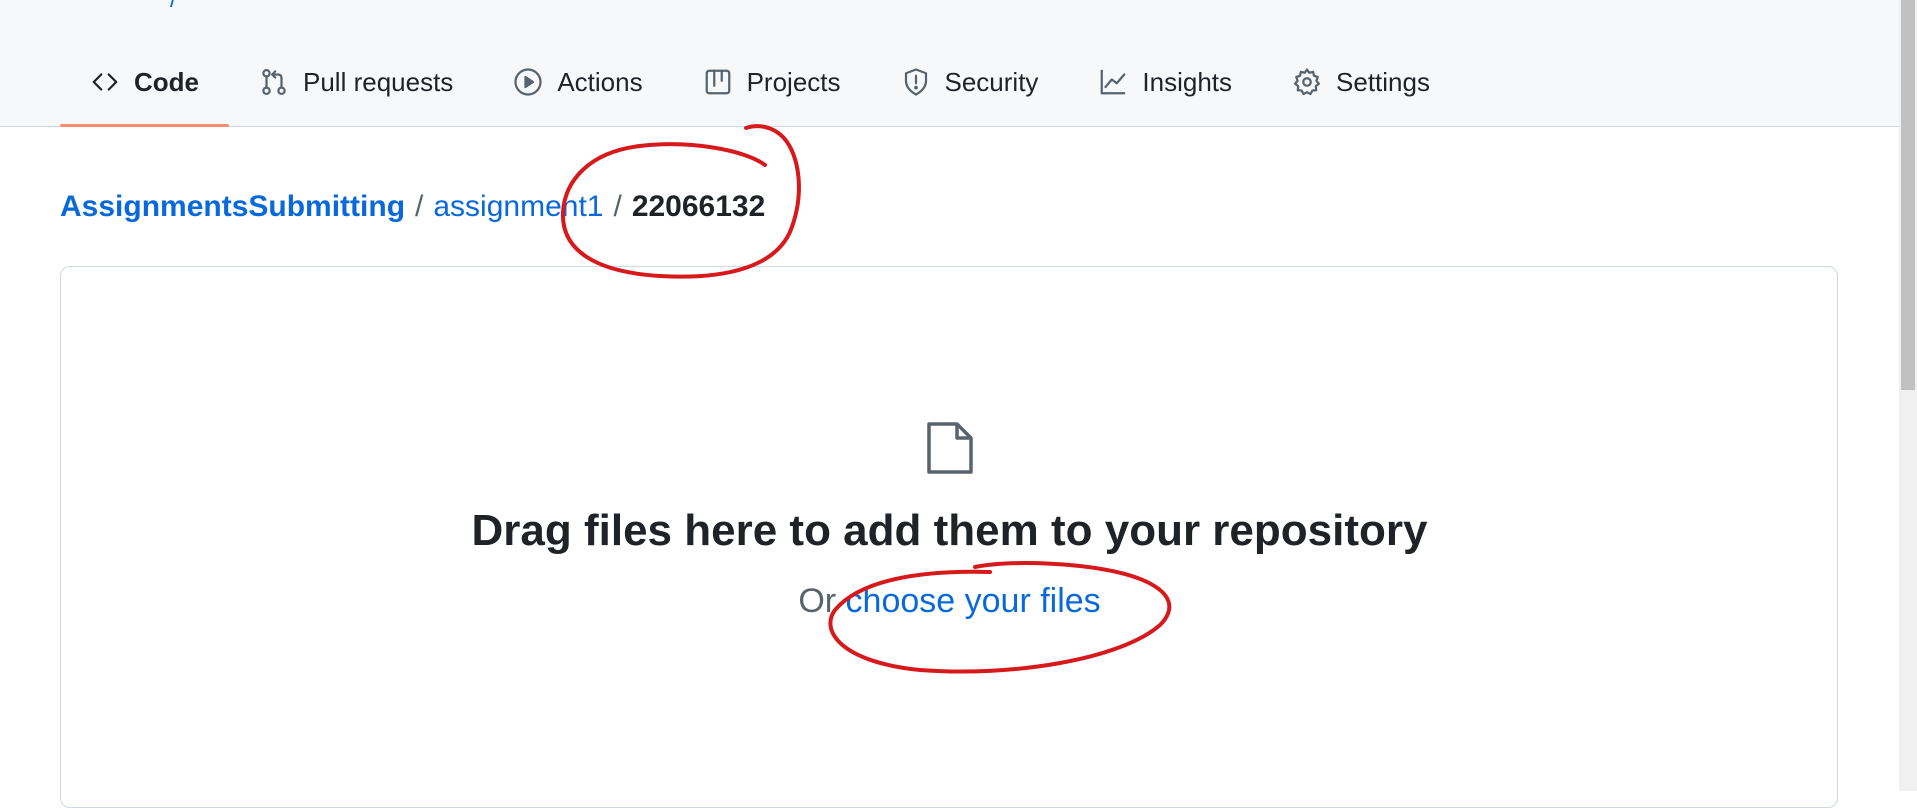  What do you see at coordinates (378, 81) in the screenshot?
I see `tab-label: Pull requests` at bounding box center [378, 81].